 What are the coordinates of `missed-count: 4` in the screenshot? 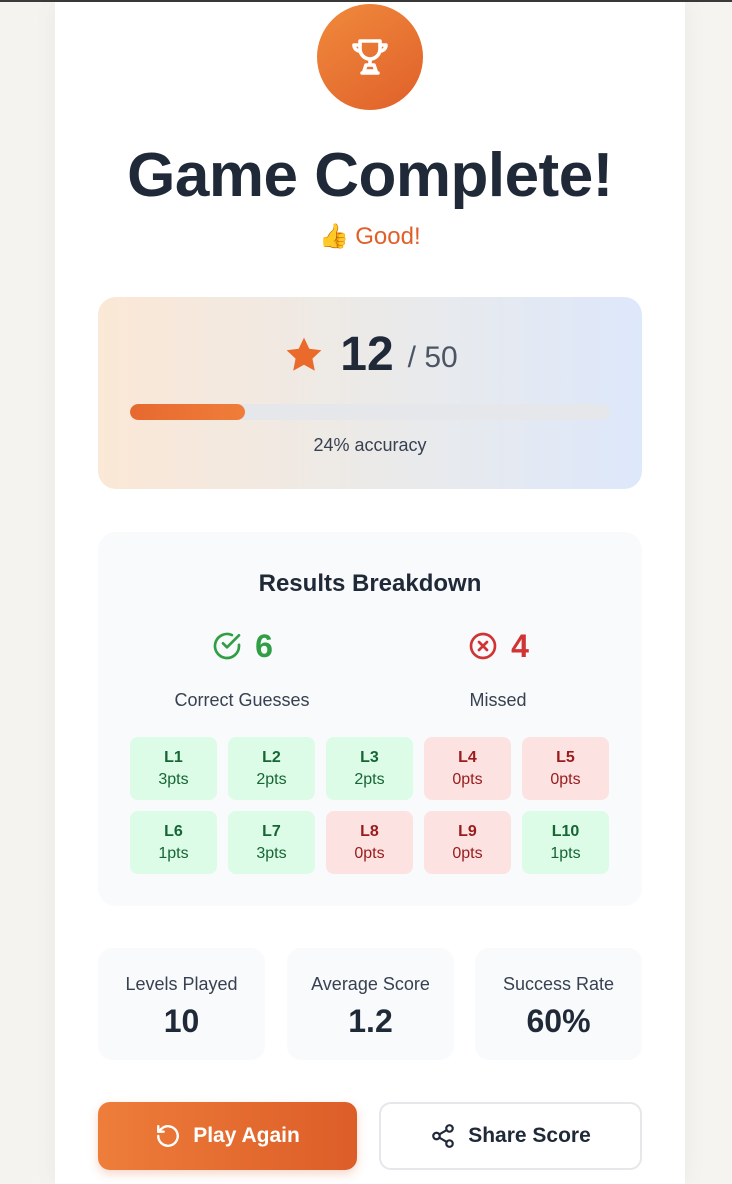 It's located at (520, 645).